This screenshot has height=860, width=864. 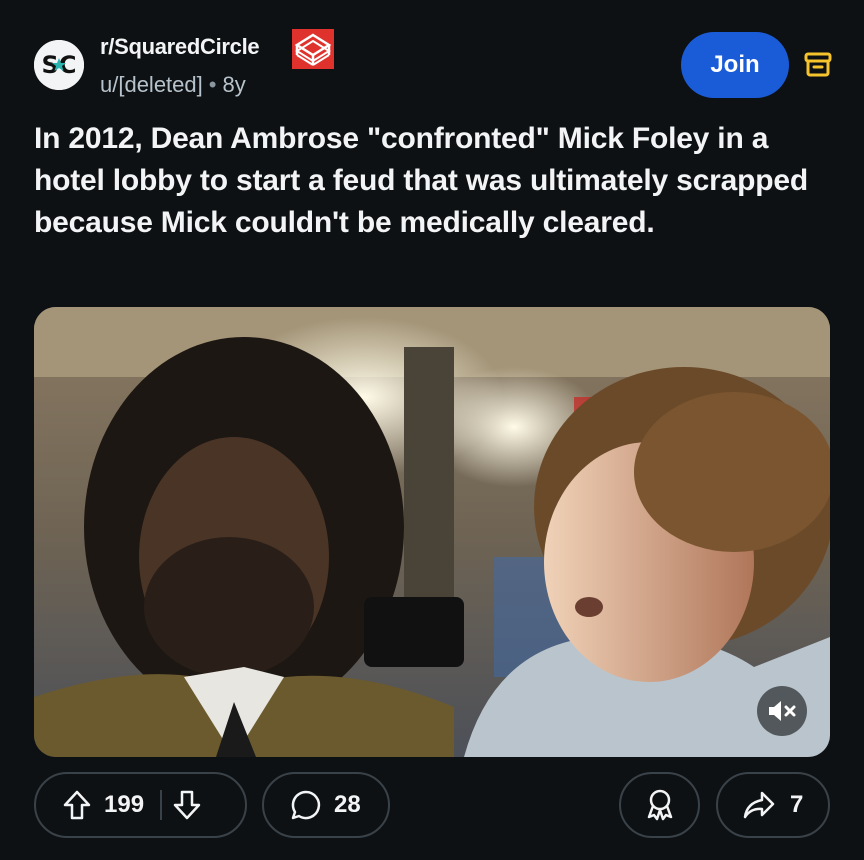 I want to click on comments-button: 28, so click(x=326, y=805).